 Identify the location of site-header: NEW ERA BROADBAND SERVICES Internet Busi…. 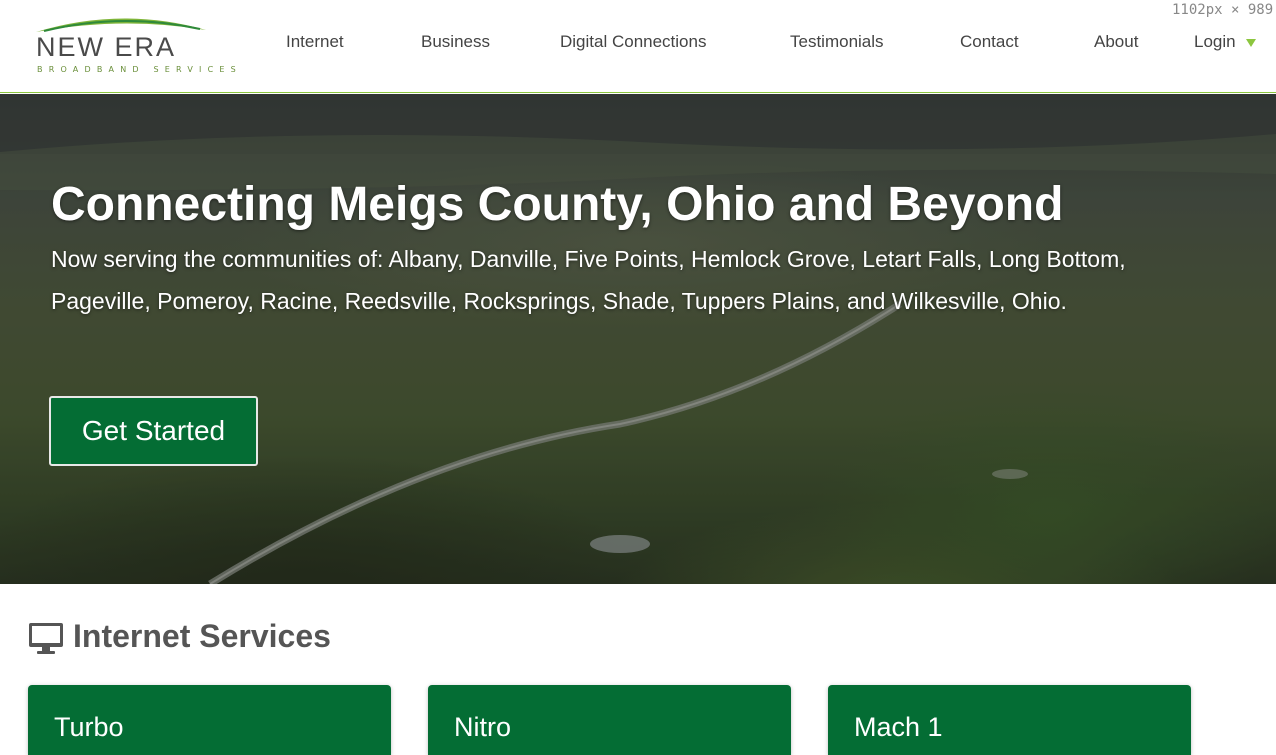
(638, 46).